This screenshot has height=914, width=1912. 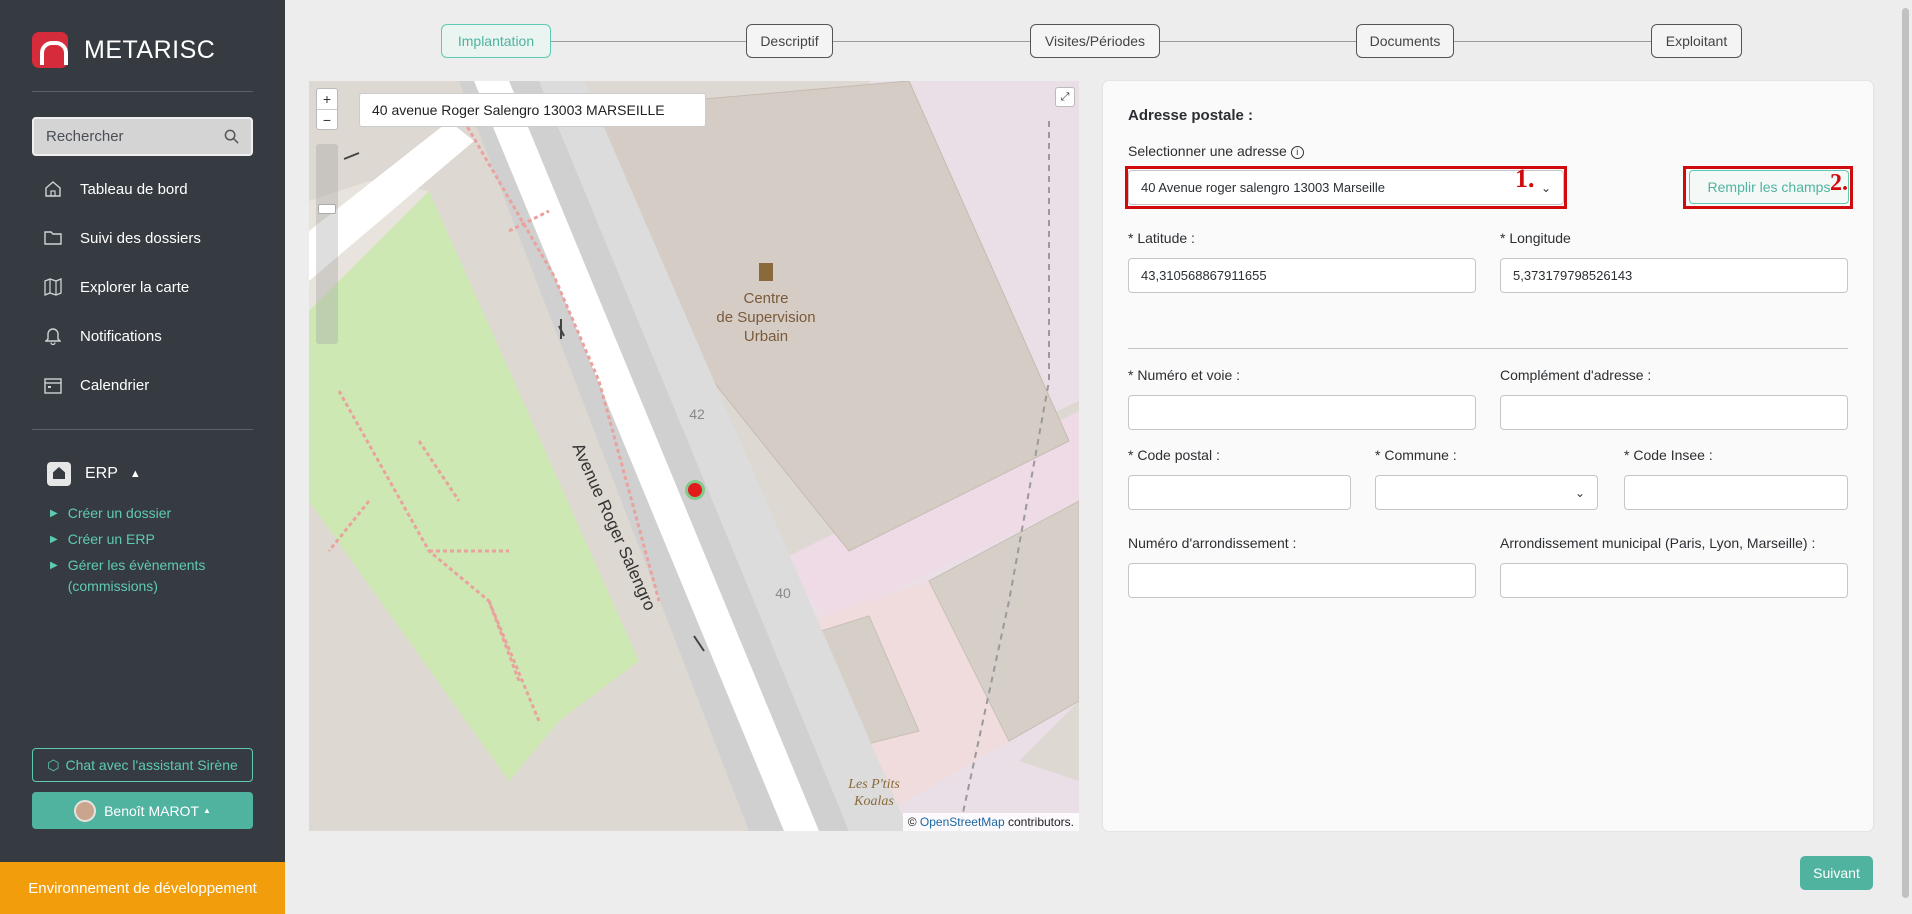 I want to click on sidebar-search-input: Rechercher, so click(x=142, y=136).